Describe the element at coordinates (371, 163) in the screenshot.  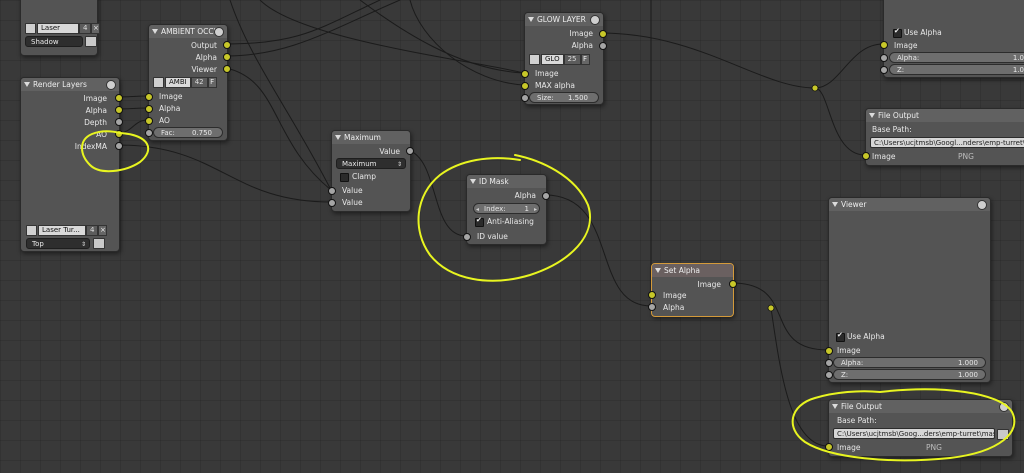
I see `operation-dropdown: Maximum ⇕` at that location.